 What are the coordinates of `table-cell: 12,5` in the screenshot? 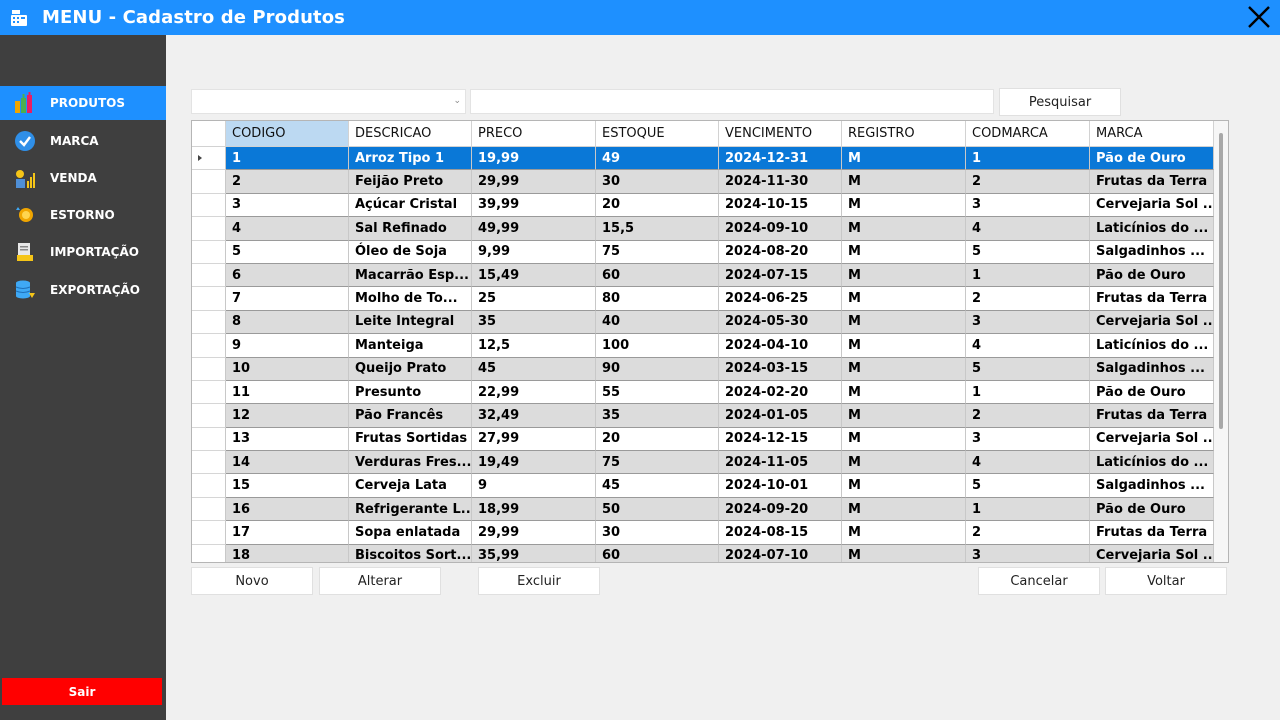 It's located at (534, 346).